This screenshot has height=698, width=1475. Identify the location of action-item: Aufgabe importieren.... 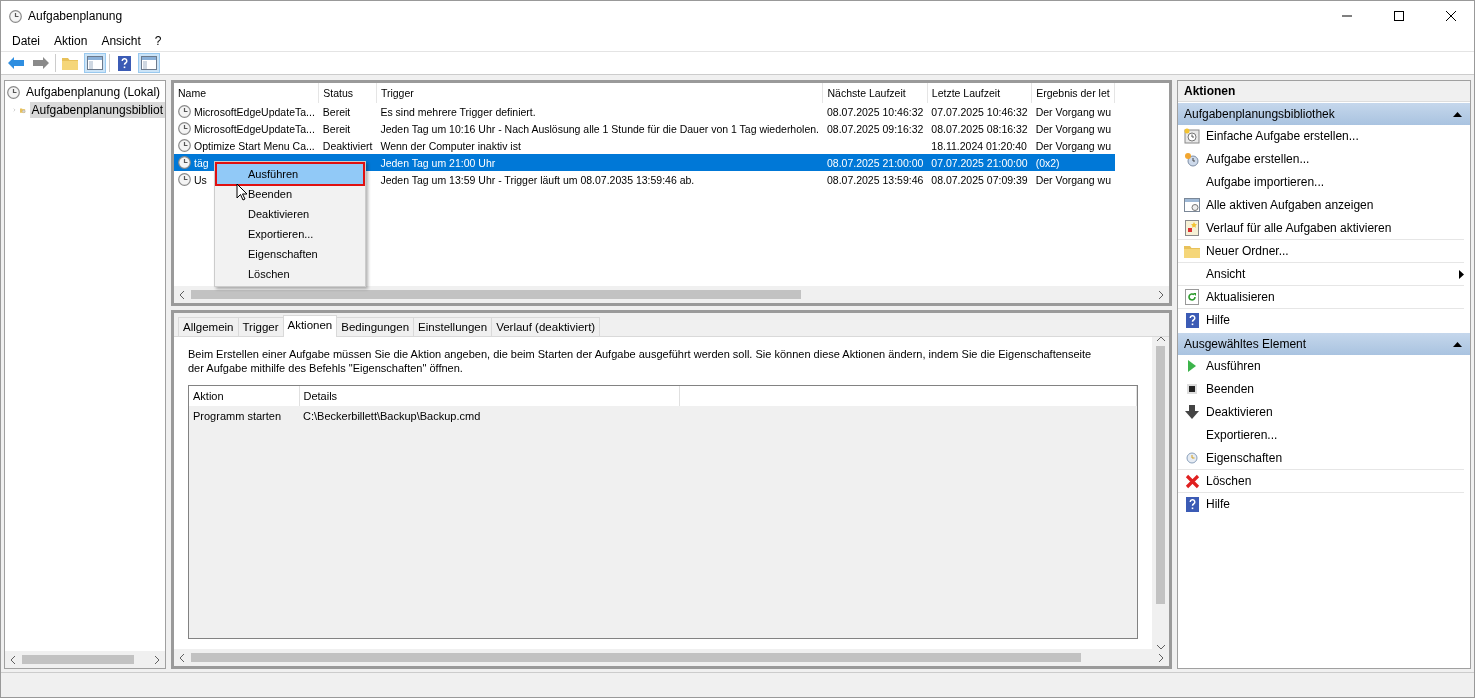
(1321, 182).